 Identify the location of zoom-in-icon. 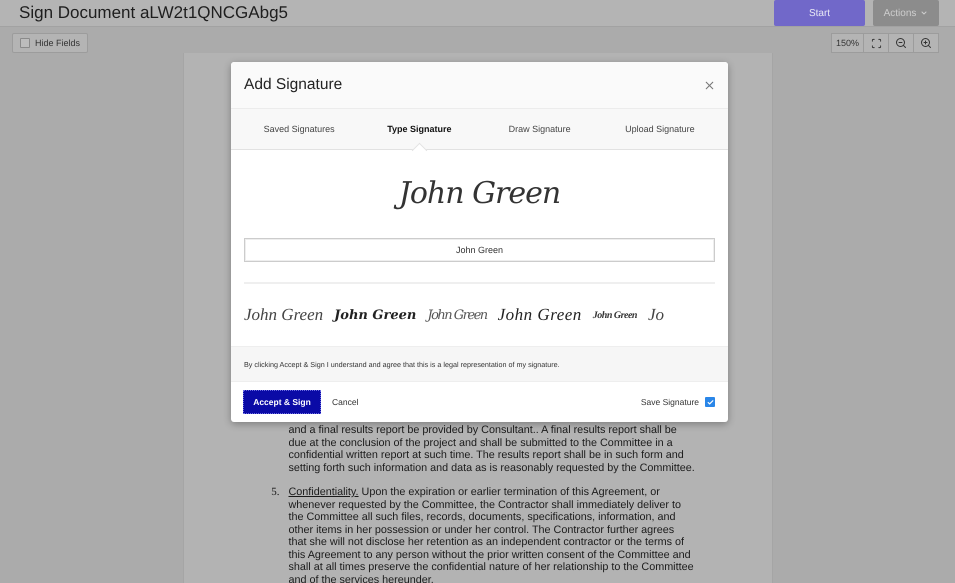
(926, 43).